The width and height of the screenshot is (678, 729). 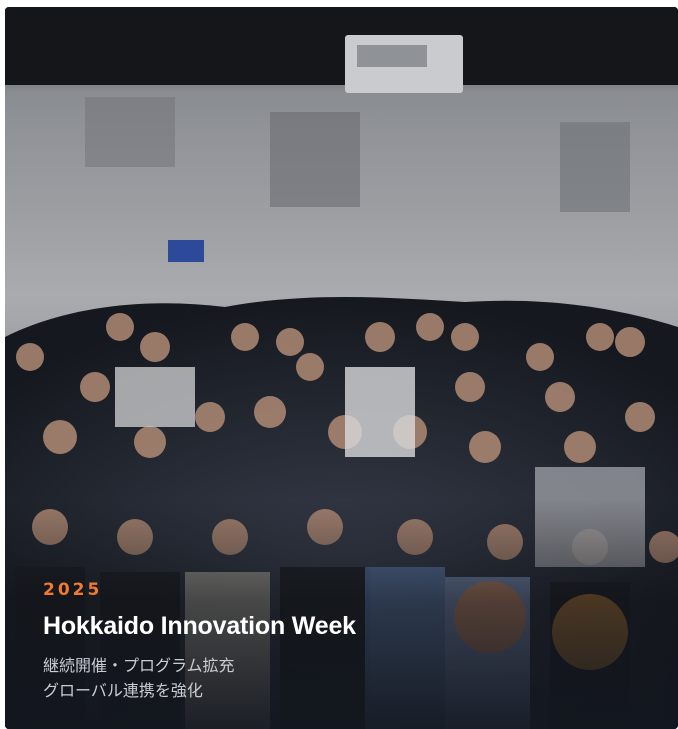 I want to click on event-year: 2025, so click(x=73, y=590).